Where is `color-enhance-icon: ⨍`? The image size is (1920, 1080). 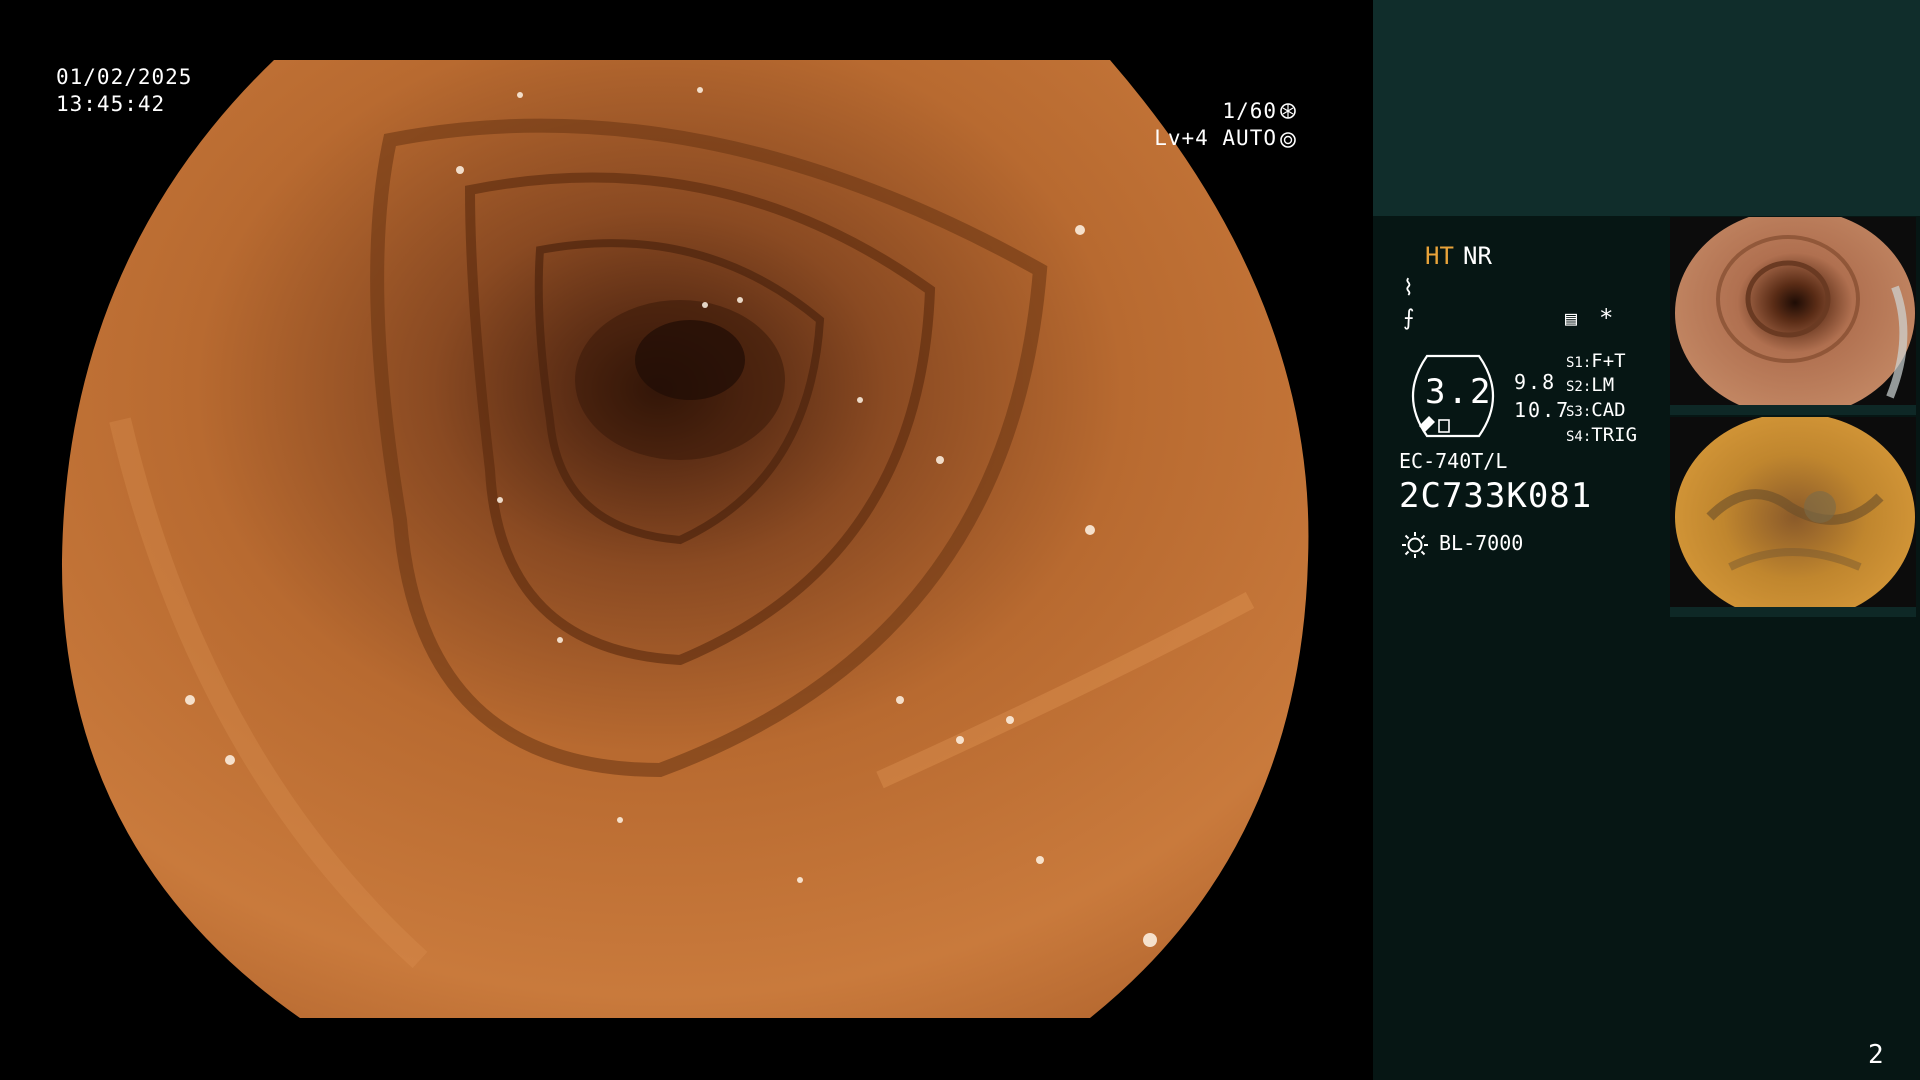 color-enhance-icon: ⨍ is located at coordinates (1409, 318).